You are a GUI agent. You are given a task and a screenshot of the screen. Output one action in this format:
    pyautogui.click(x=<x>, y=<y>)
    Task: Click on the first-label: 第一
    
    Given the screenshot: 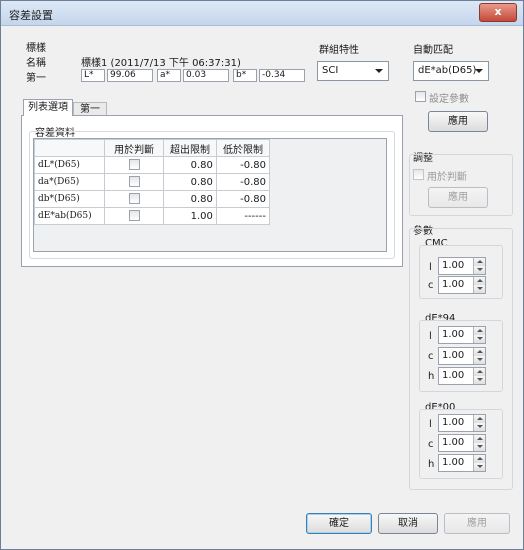 What is the action you would take?
    pyautogui.click(x=36, y=78)
    